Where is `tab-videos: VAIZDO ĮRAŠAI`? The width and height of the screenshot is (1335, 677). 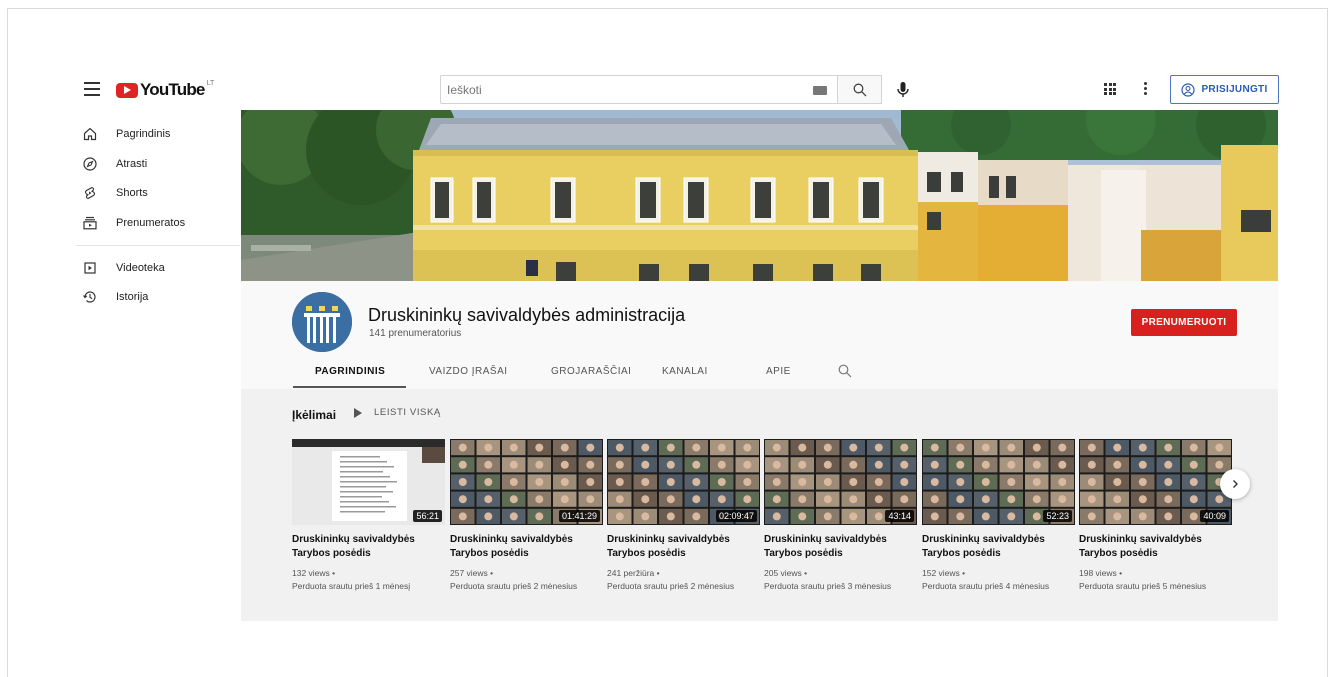 tab-videos: VAIZDO ĮRAŠAI is located at coordinates (468, 371).